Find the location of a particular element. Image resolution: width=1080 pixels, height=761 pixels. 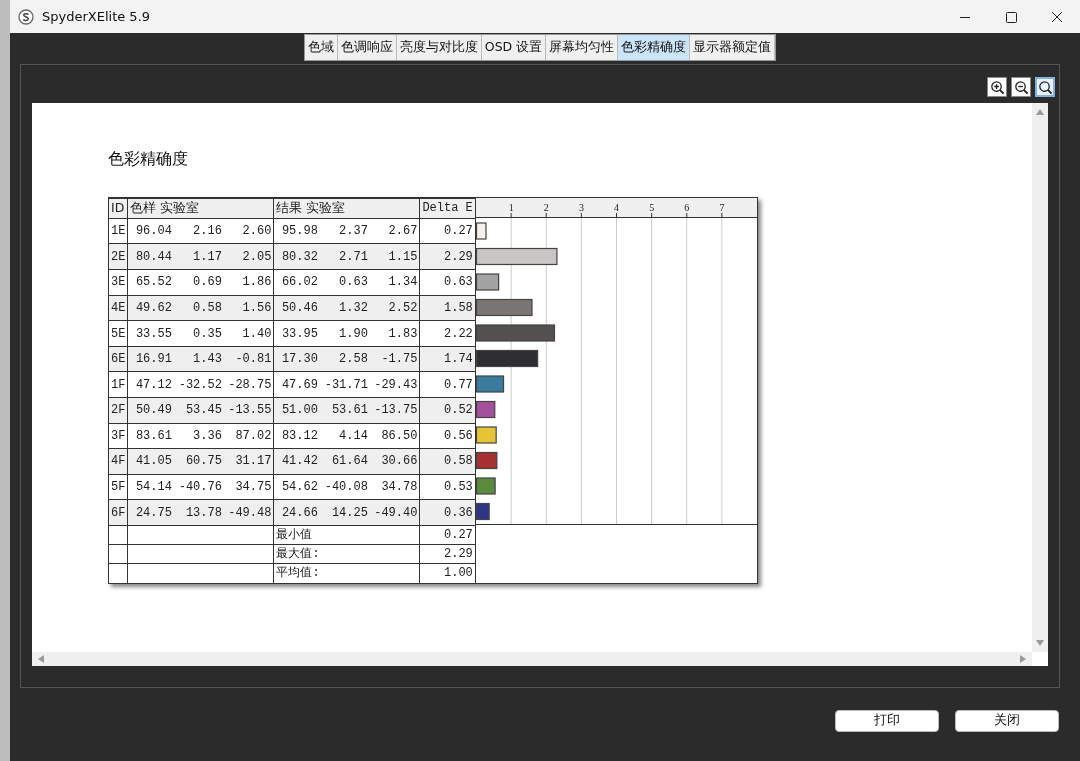

scroll-left-icon is located at coordinates (41, 658).